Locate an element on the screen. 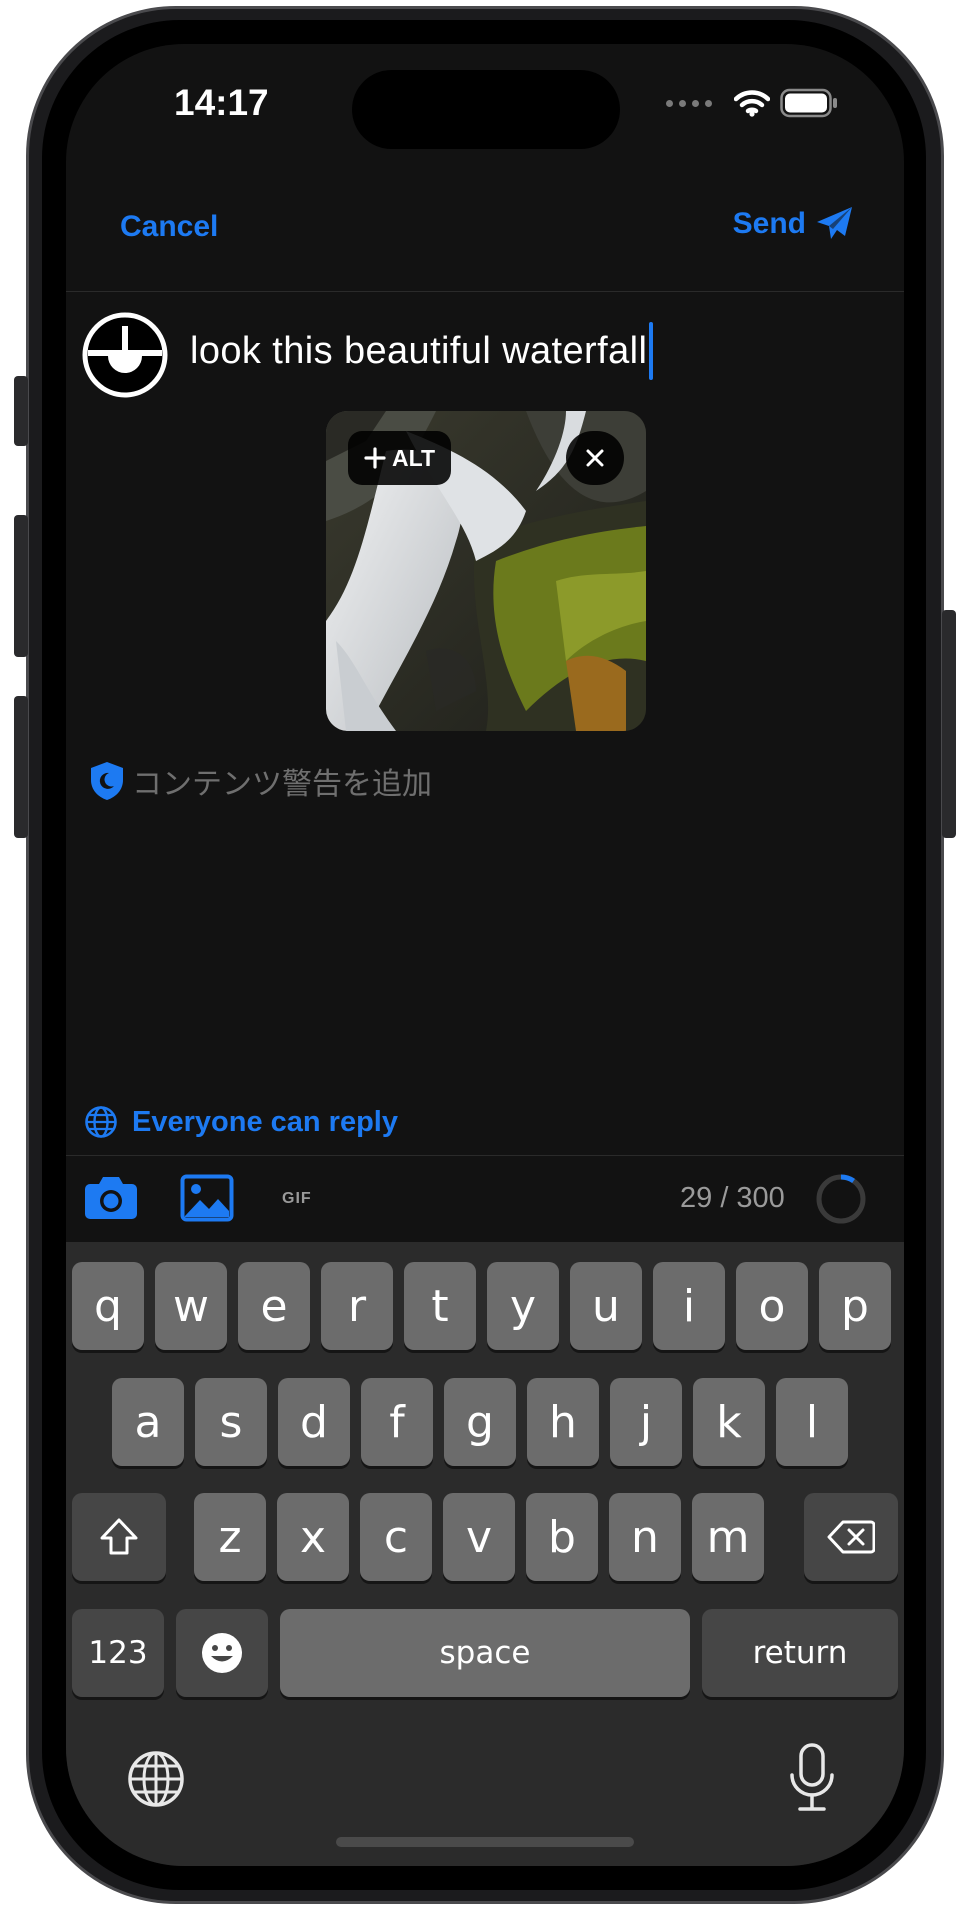 This screenshot has width=968, height=1908. key: y is located at coordinates (523, 1306).